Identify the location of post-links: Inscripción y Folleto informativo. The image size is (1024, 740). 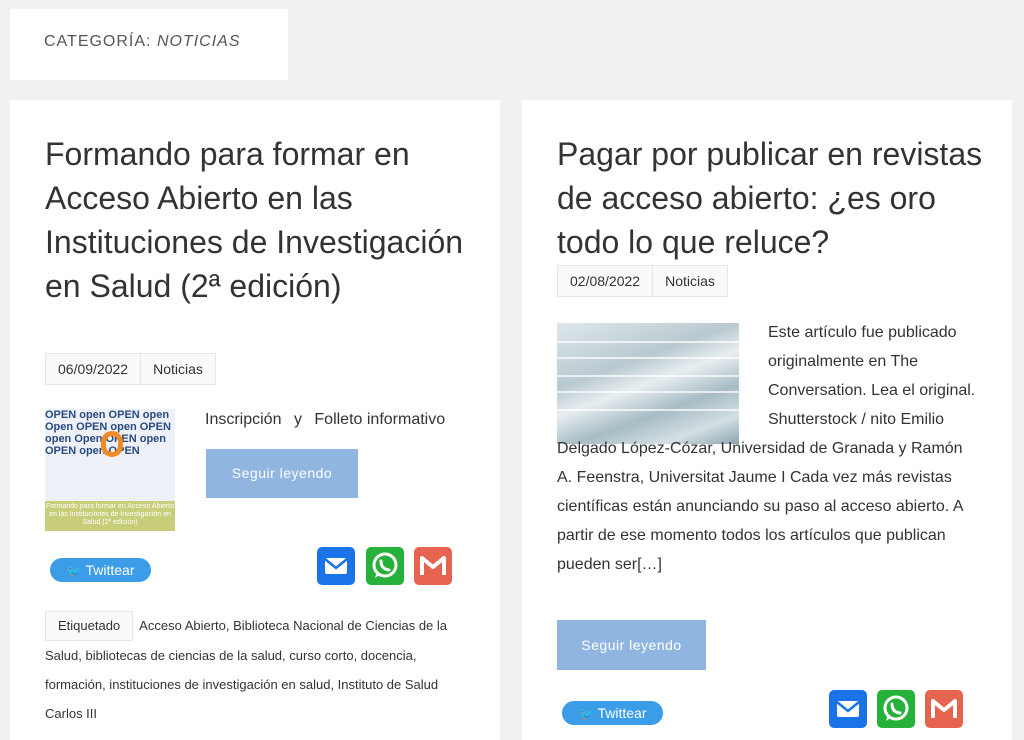
(329, 420).